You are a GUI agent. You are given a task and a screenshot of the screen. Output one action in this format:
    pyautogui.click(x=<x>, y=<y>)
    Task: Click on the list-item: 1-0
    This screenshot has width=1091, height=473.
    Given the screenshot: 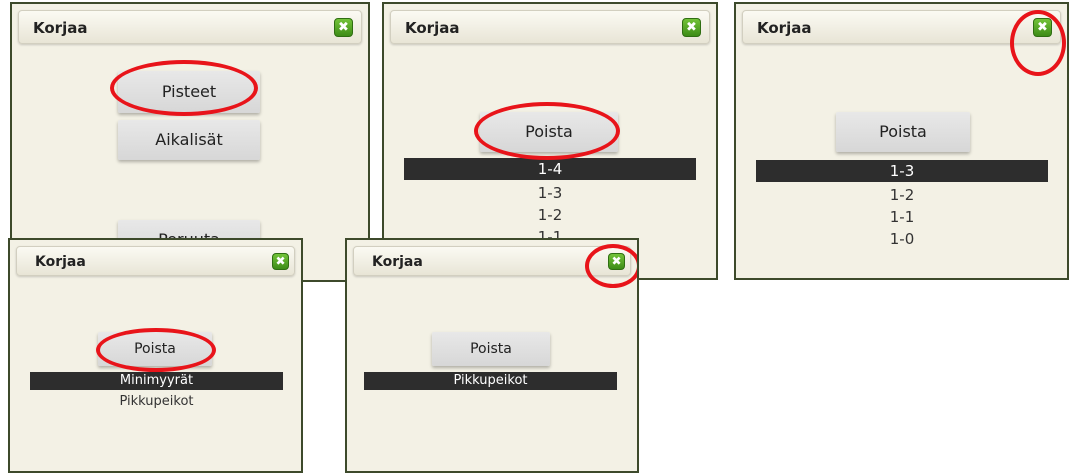 What is the action you would take?
    pyautogui.click(x=902, y=239)
    